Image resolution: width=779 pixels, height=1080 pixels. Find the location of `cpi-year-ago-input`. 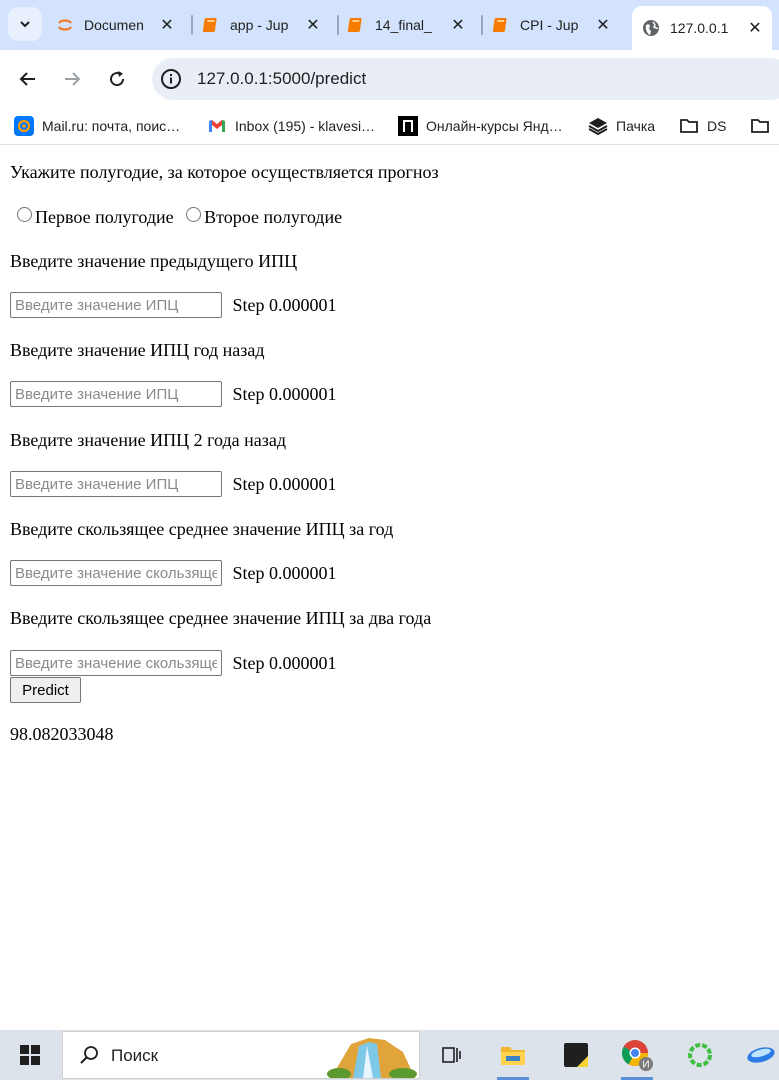

cpi-year-ago-input is located at coordinates (116, 394).